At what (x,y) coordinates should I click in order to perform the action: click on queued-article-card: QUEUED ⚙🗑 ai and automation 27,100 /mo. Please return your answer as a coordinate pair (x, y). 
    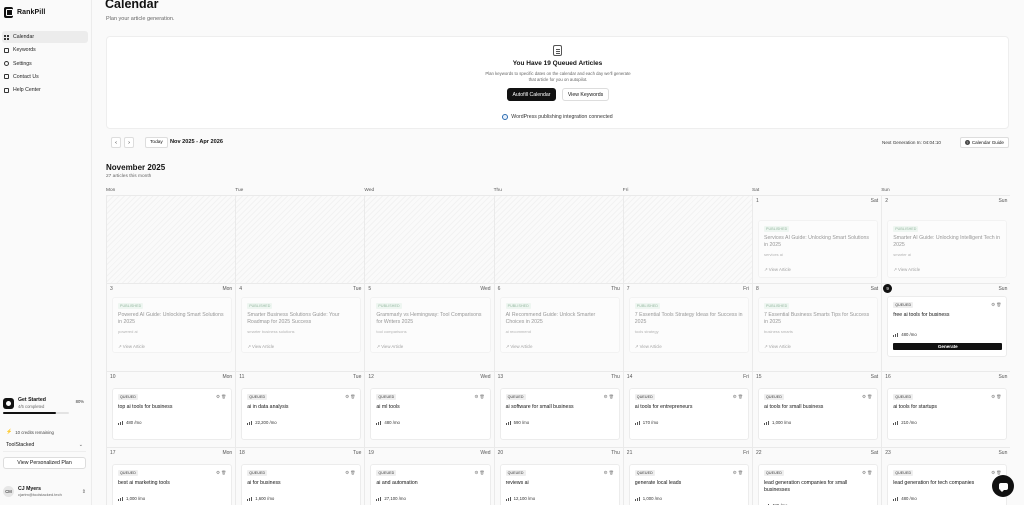
    Looking at the image, I should click on (430, 484).